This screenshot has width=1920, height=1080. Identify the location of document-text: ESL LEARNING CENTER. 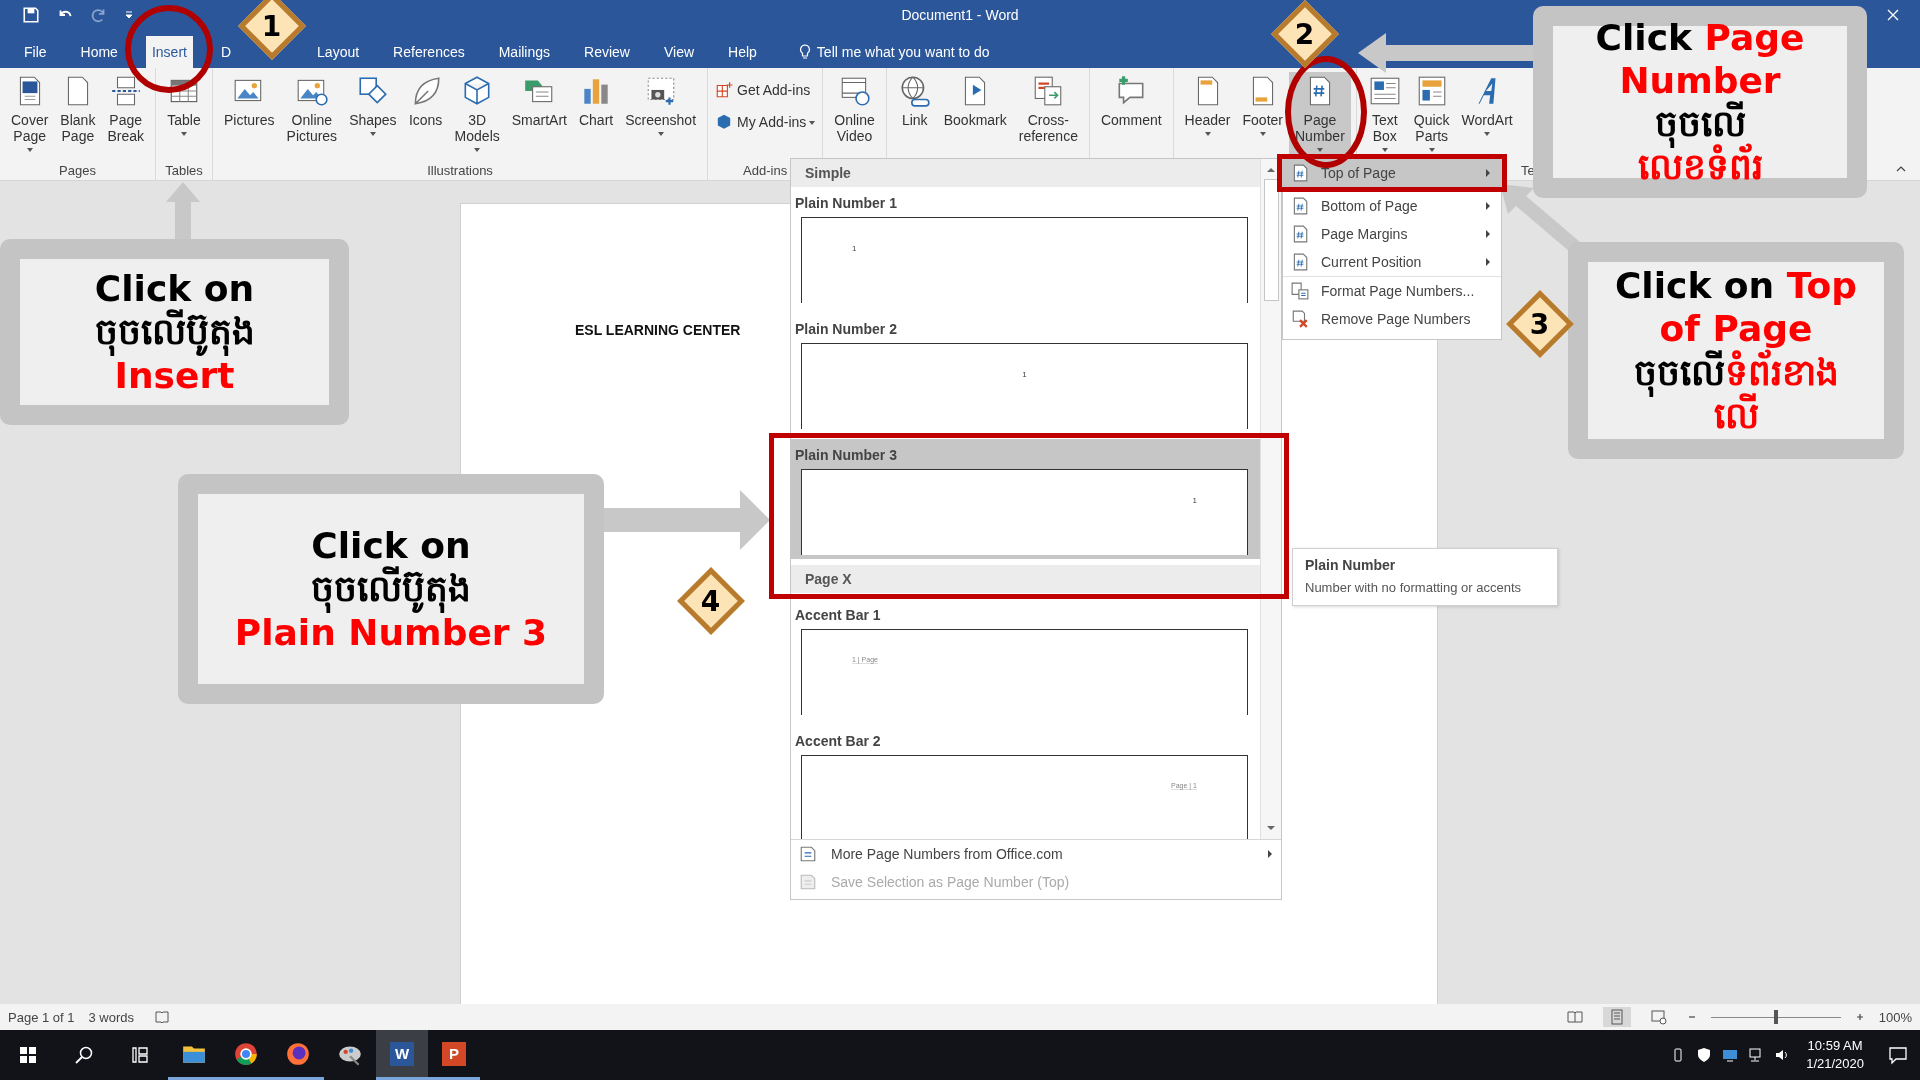
(658, 330).